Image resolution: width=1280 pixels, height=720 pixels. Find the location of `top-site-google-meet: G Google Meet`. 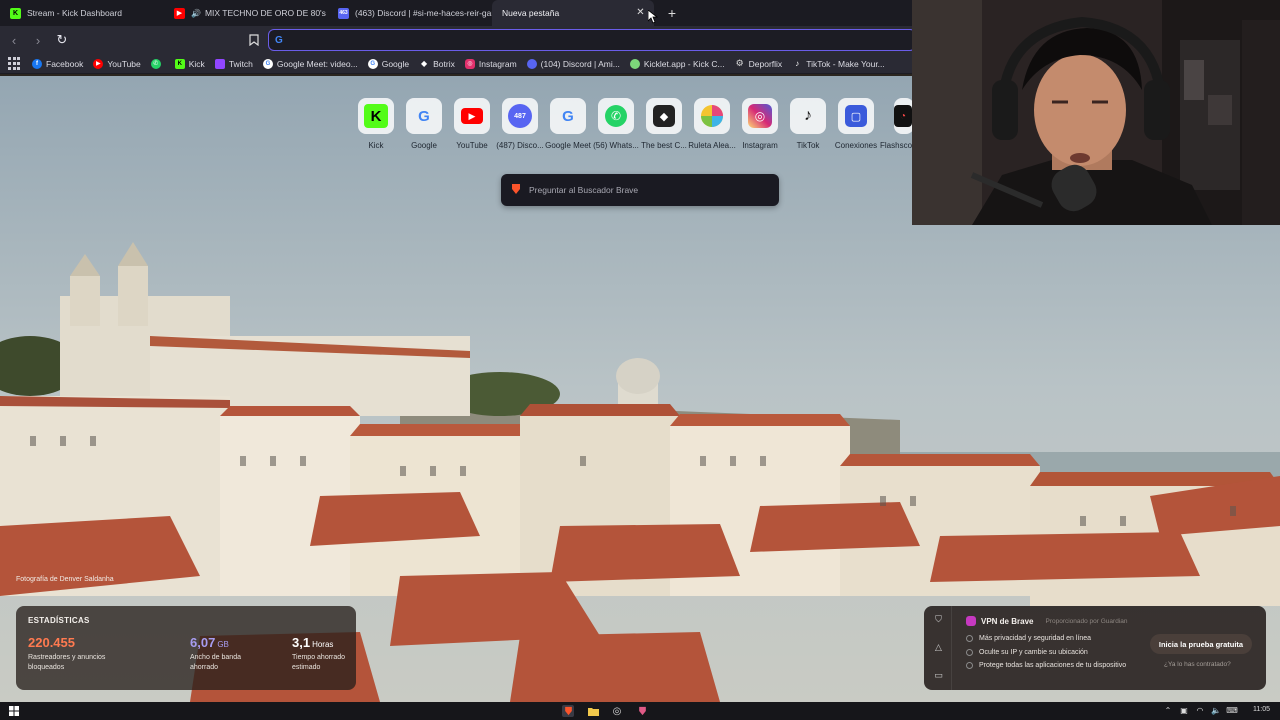

top-site-google-meet: G Google Meet is located at coordinates (568, 124).